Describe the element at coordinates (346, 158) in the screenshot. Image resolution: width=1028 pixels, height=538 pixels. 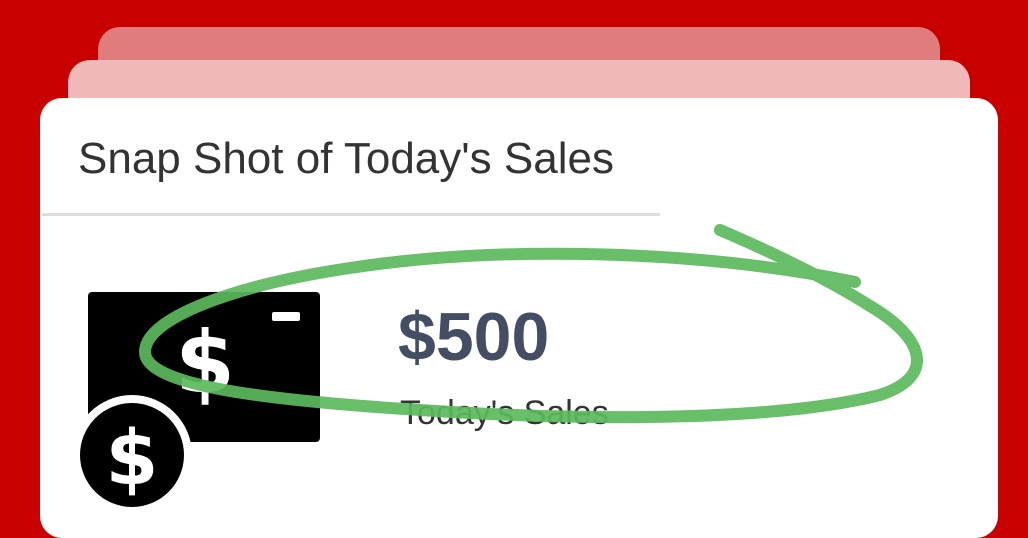
I see `card-title: Snap Shot of Today's Sales` at that location.